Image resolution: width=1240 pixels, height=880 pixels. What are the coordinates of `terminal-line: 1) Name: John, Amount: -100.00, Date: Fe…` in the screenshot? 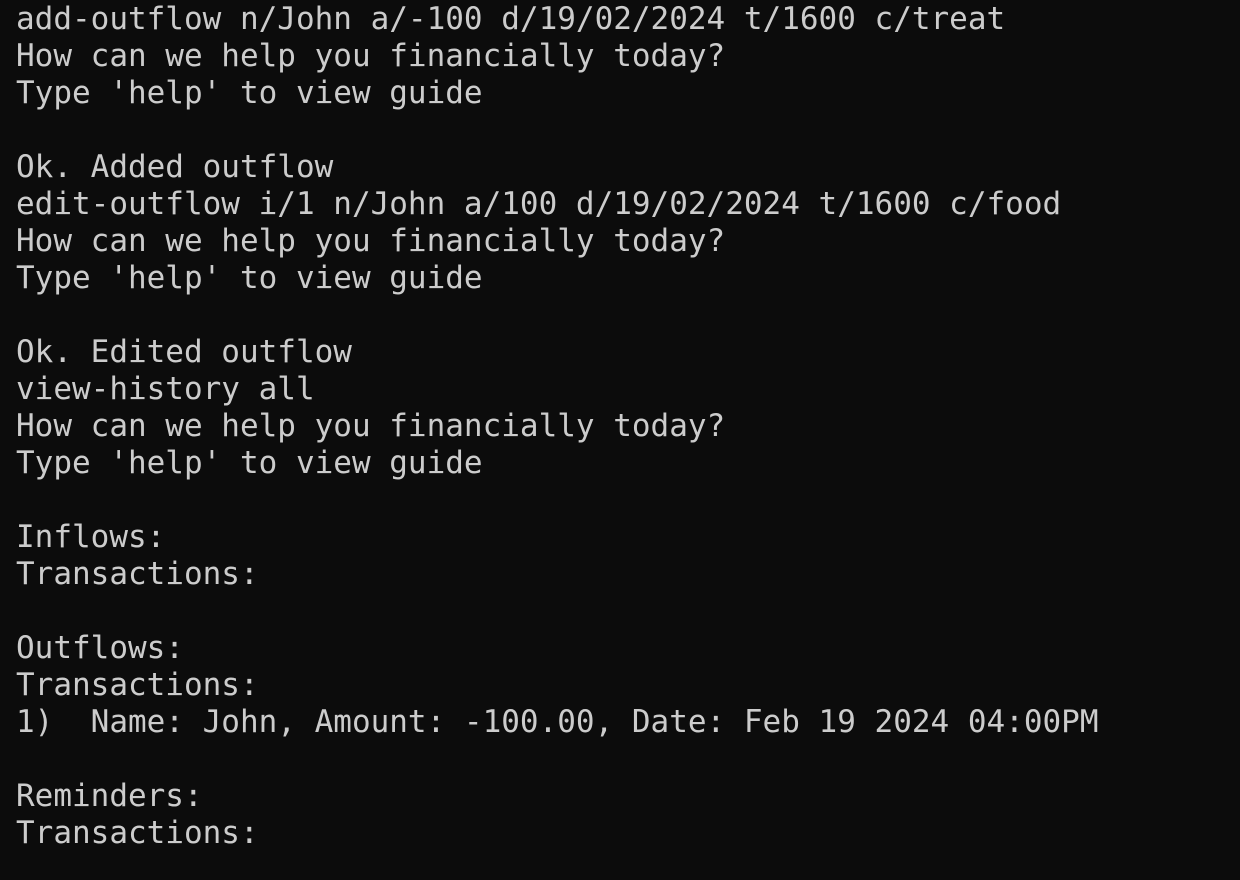 It's located at (557, 722).